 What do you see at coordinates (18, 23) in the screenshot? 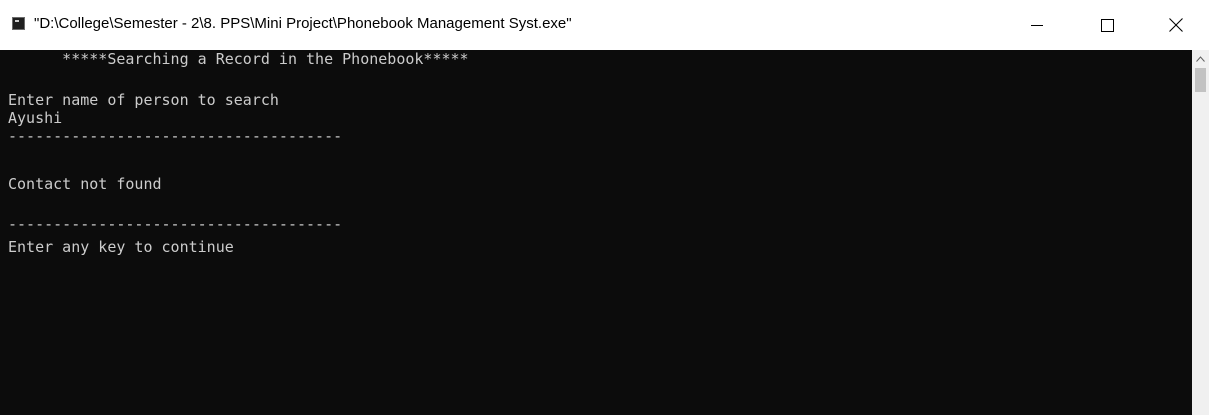
I see `console-app-icon` at bounding box center [18, 23].